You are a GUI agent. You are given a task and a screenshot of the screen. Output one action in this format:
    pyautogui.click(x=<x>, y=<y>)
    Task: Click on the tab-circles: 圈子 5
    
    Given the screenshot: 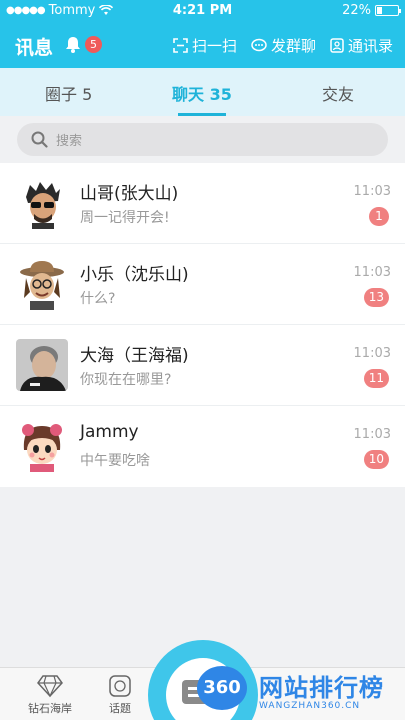 What is the action you would take?
    pyautogui.click(x=68, y=93)
    